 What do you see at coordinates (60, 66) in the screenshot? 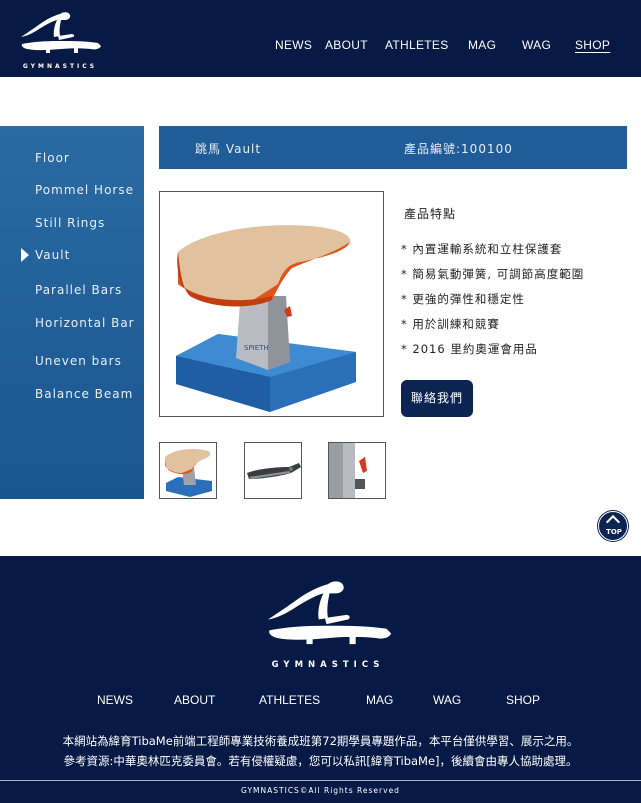
I see `logo-text: GYMNASTICS` at bounding box center [60, 66].